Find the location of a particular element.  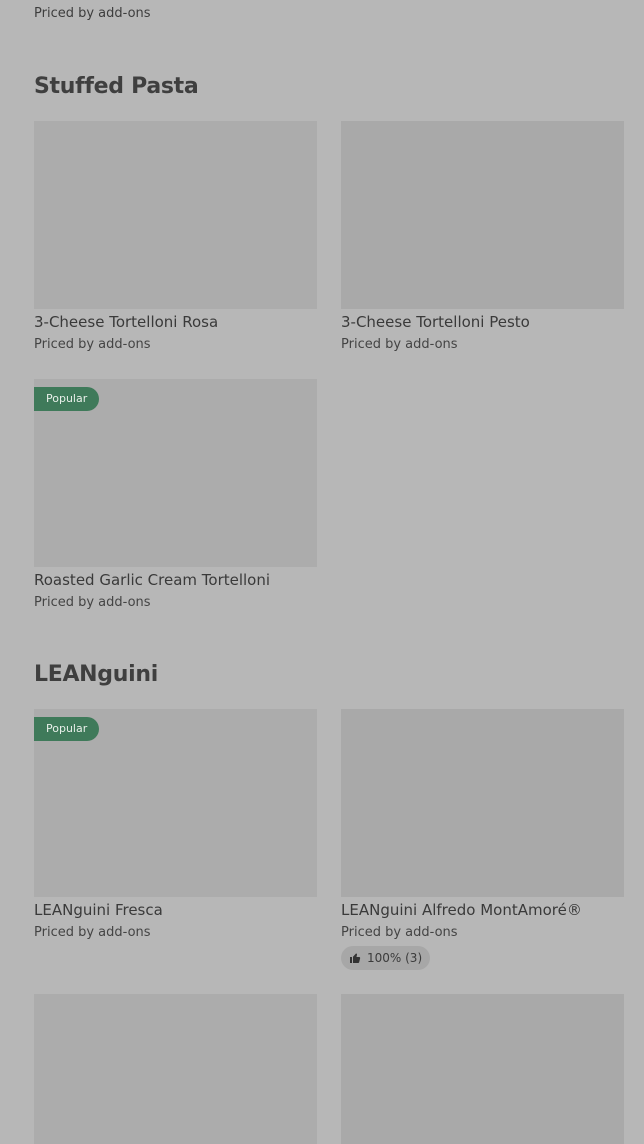

item-name: 3-Cheese Tortelloni Pesto is located at coordinates (435, 322).